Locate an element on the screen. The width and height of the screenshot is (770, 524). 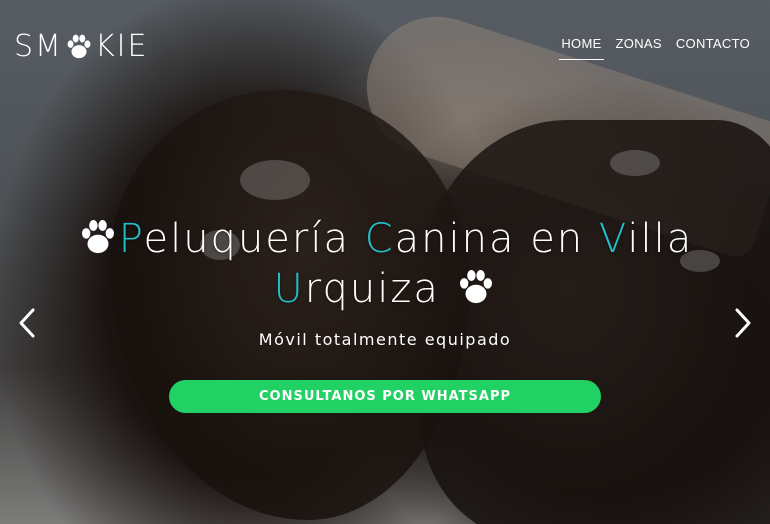
main-nav: HOME ZONAS CONTACTO is located at coordinates (655, 47).